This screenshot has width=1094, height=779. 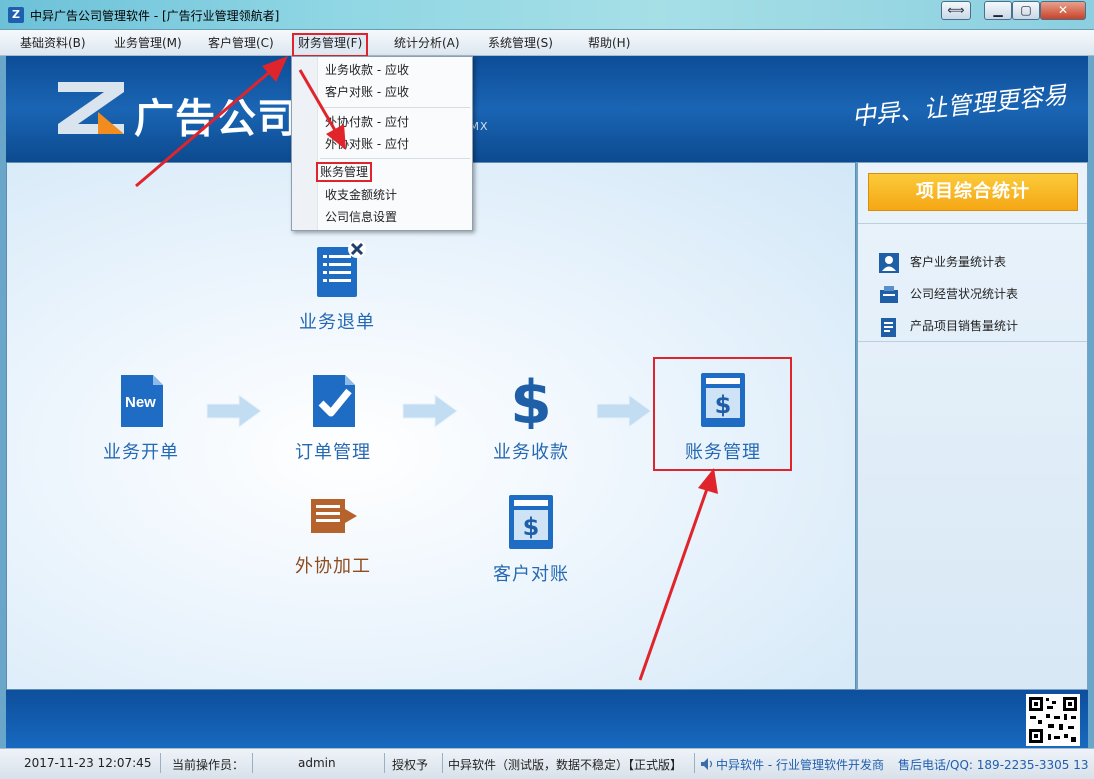 I want to click on status-operator-label: 当前操作员：, so click(x=208, y=765).